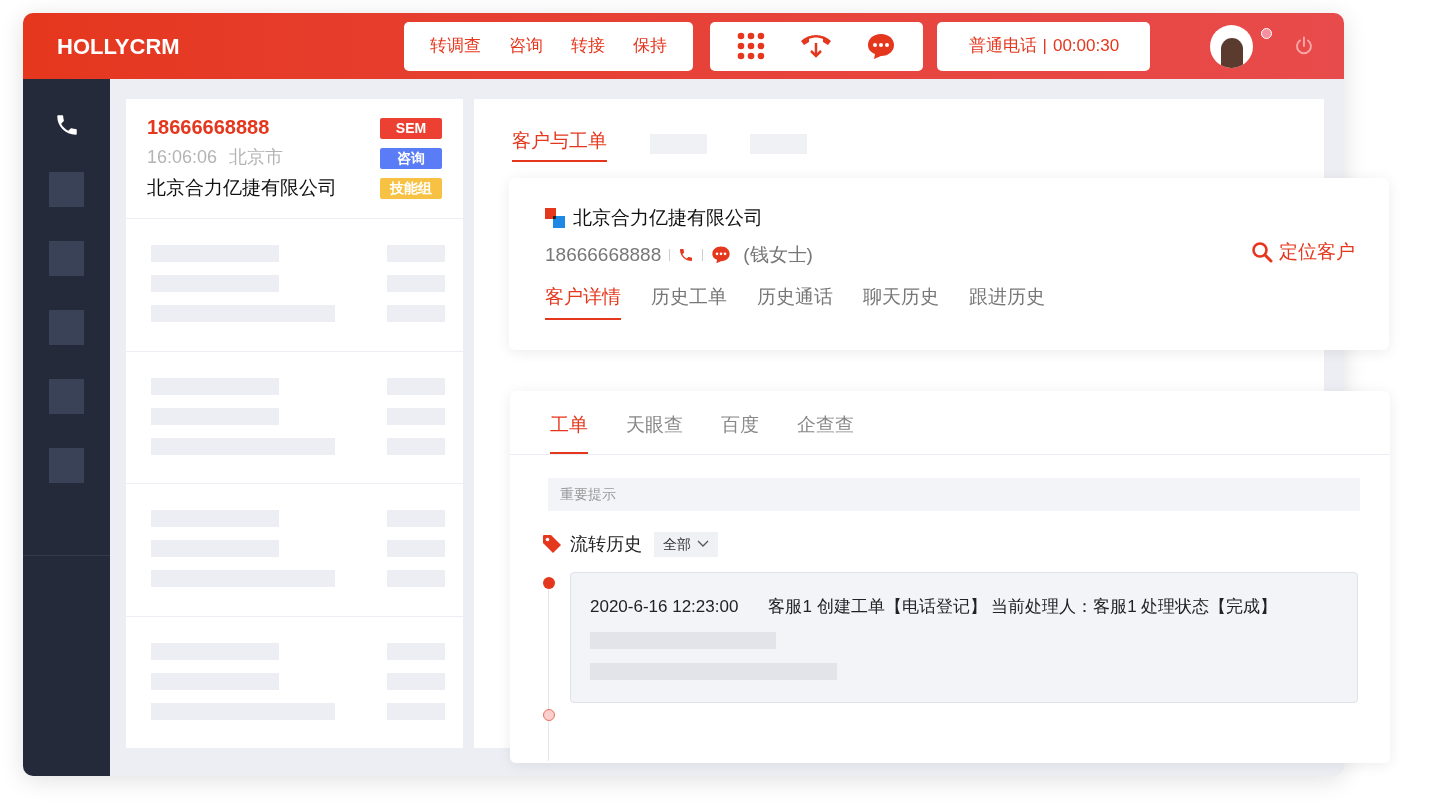 This screenshot has height=809, width=1434. Describe the element at coordinates (606, 544) in the screenshot. I see `history-label: 流转历史` at that location.